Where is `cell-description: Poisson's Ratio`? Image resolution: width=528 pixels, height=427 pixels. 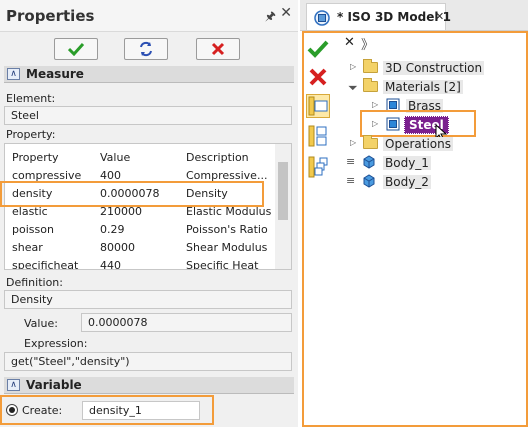
cell-description: Poisson's Ratio is located at coordinates (227, 229).